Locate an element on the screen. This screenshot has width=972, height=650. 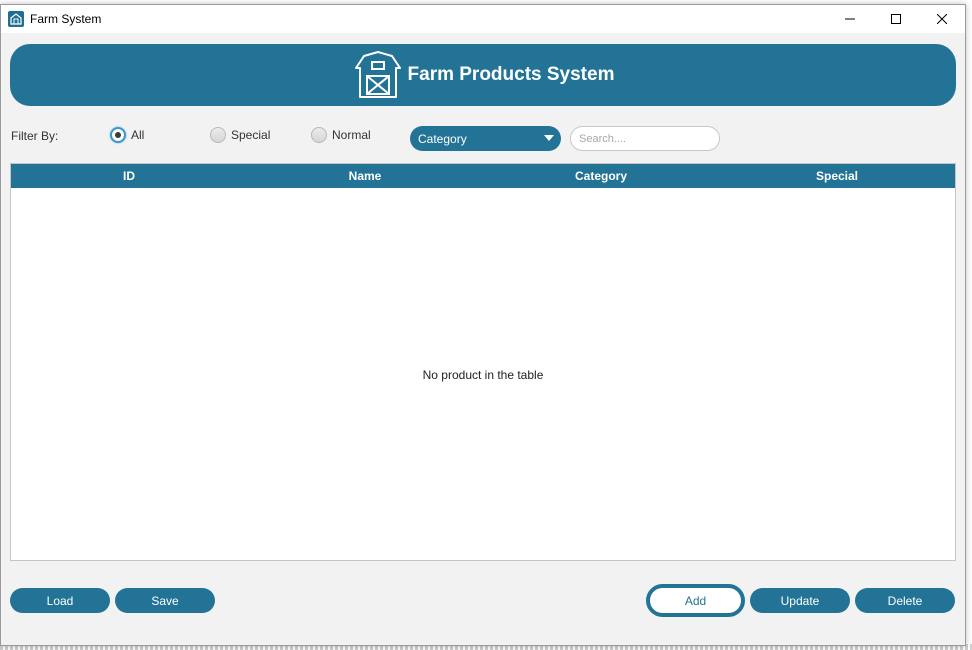
add-button: Add is located at coordinates (695, 600).